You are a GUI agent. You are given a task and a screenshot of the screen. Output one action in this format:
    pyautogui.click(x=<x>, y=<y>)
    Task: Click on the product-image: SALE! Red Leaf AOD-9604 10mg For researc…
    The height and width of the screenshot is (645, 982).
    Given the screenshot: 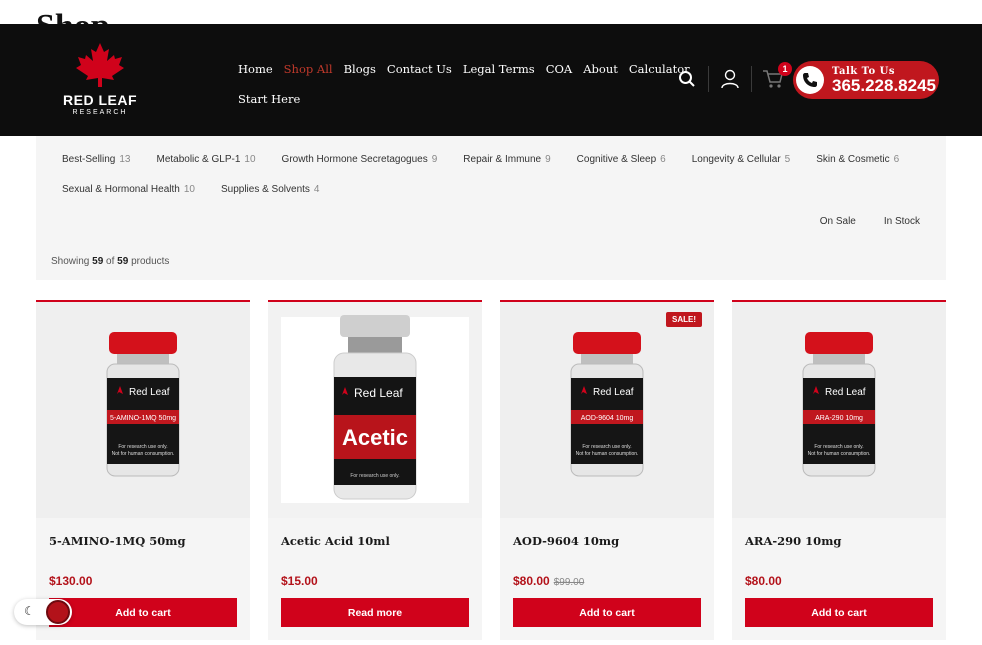 What is the action you would take?
    pyautogui.click(x=607, y=410)
    